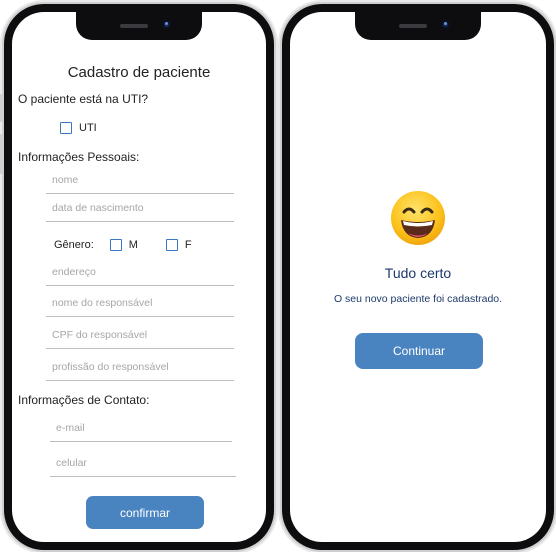 The image size is (556, 552). Describe the element at coordinates (188, 245) in the screenshot. I see `gender-f-label: F` at that location.